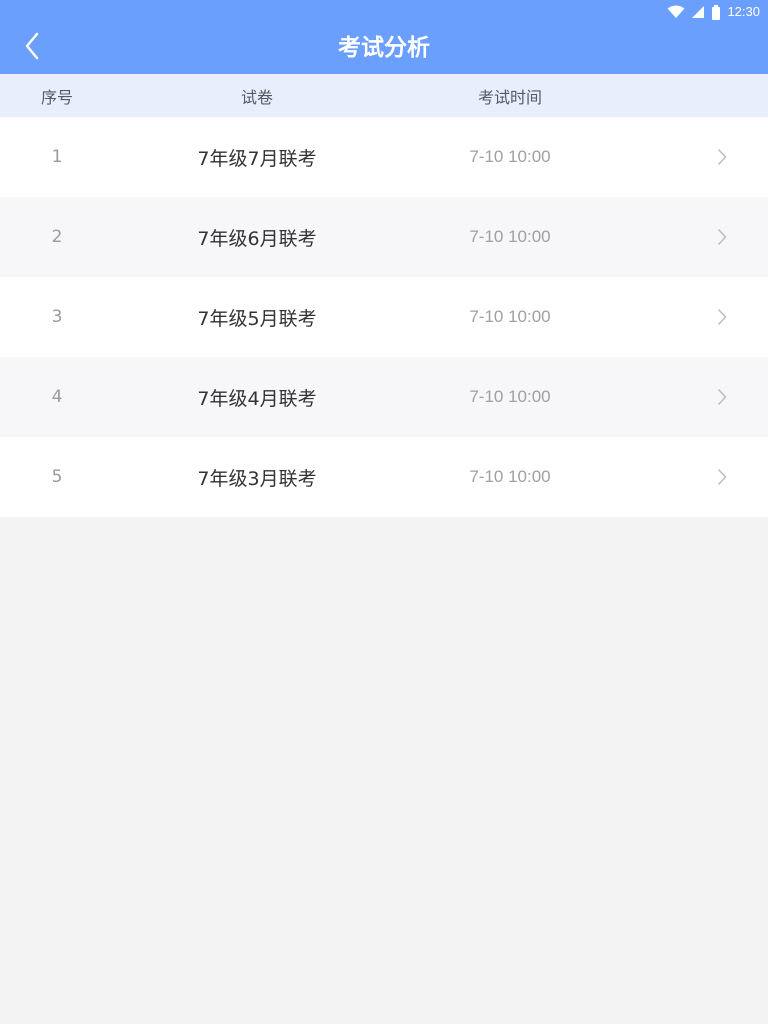 Image resolution: width=768 pixels, height=1024 pixels. Describe the element at coordinates (384, 48) in the screenshot. I see `page-title: 考试分析` at that location.